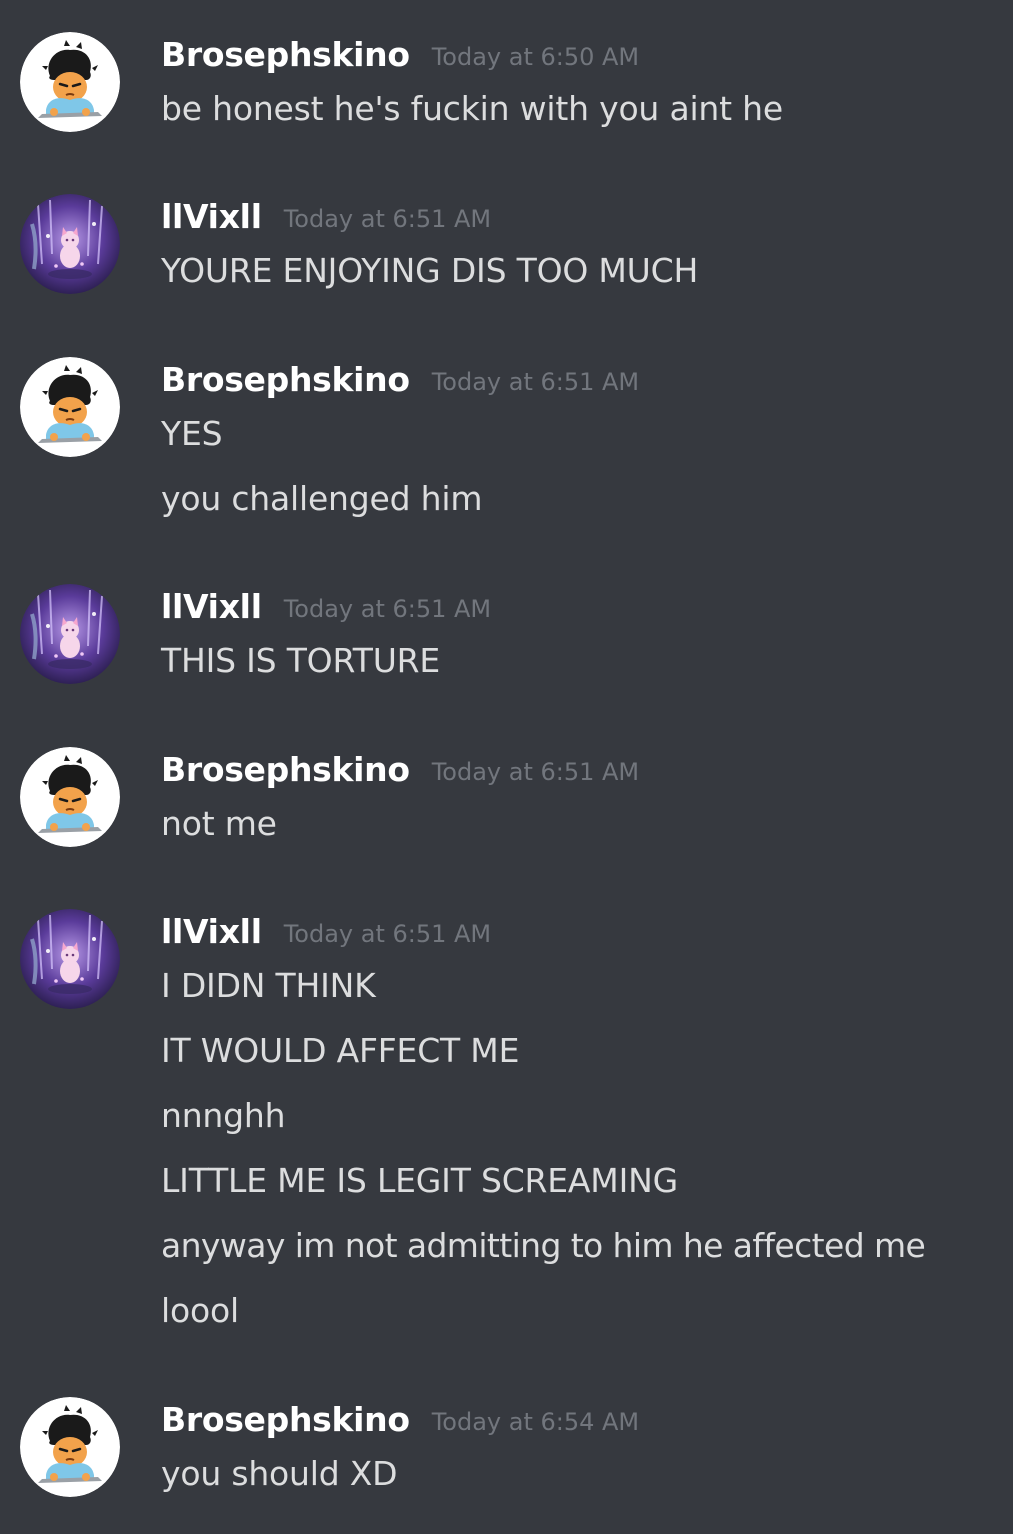  Describe the element at coordinates (419, 1180) in the screenshot. I see `message-text: LITTLE ME IS LEGIT SCREAMING` at that location.